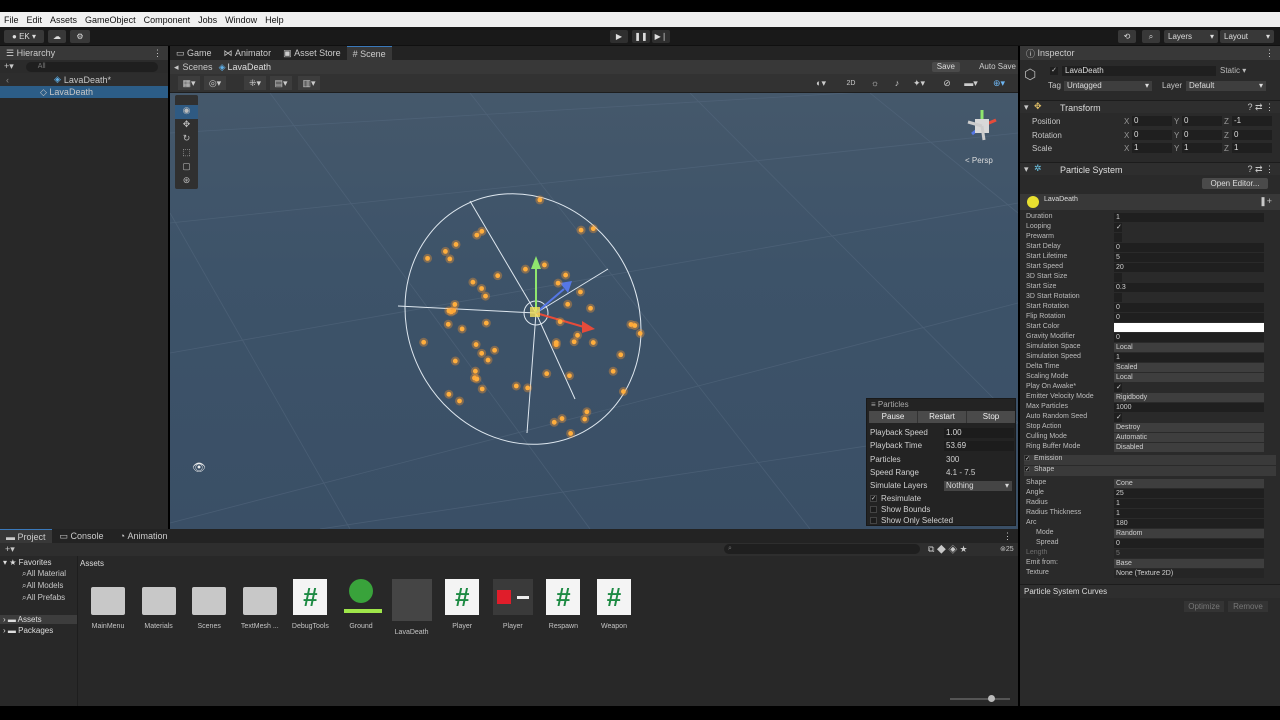 The width and height of the screenshot is (1280, 720). I want to click on asset-item: # Player, so click(462, 604).